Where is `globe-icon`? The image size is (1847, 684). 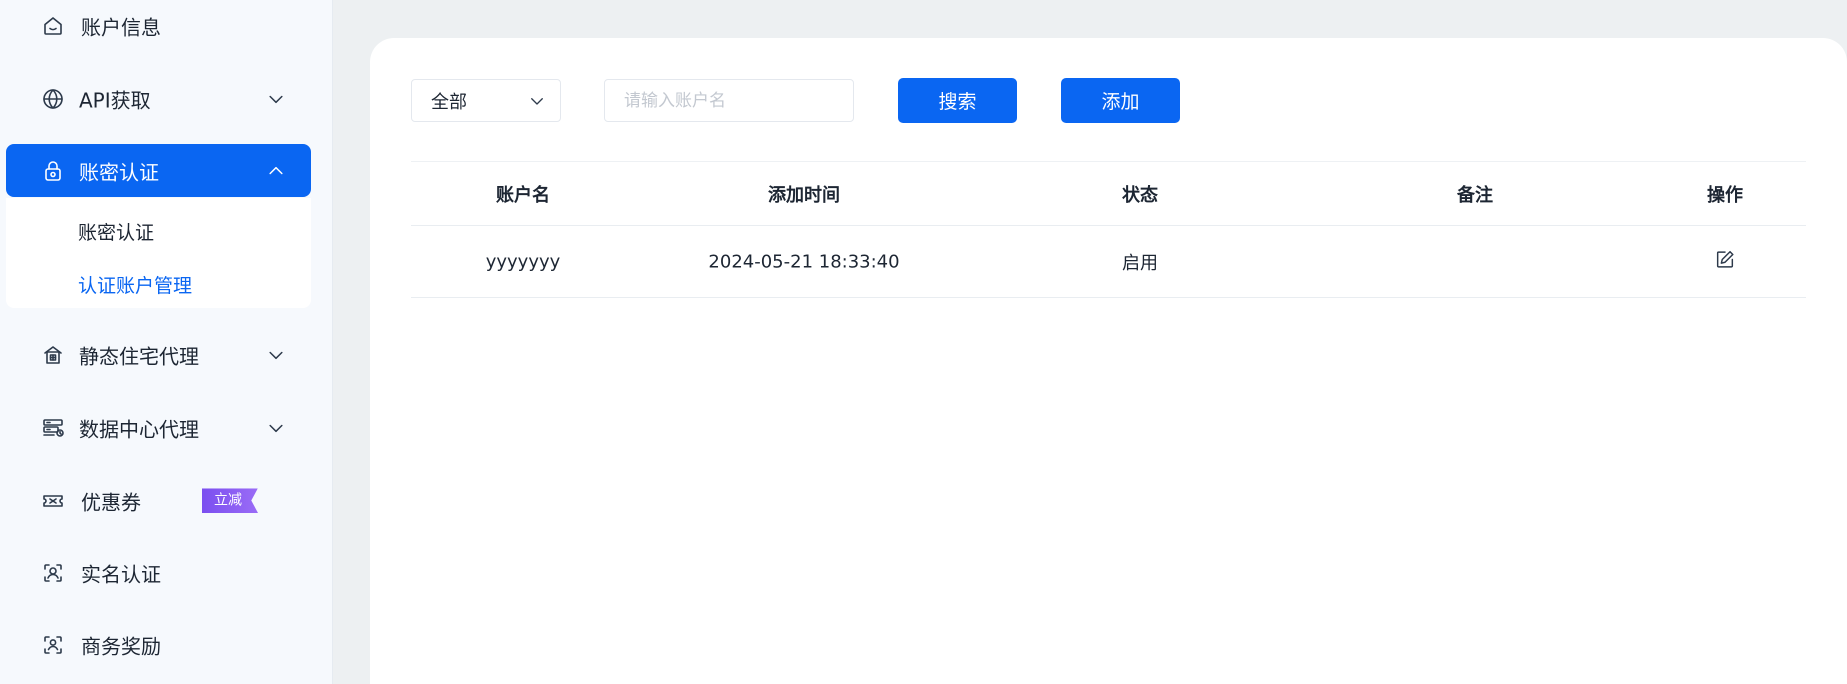 globe-icon is located at coordinates (53, 99).